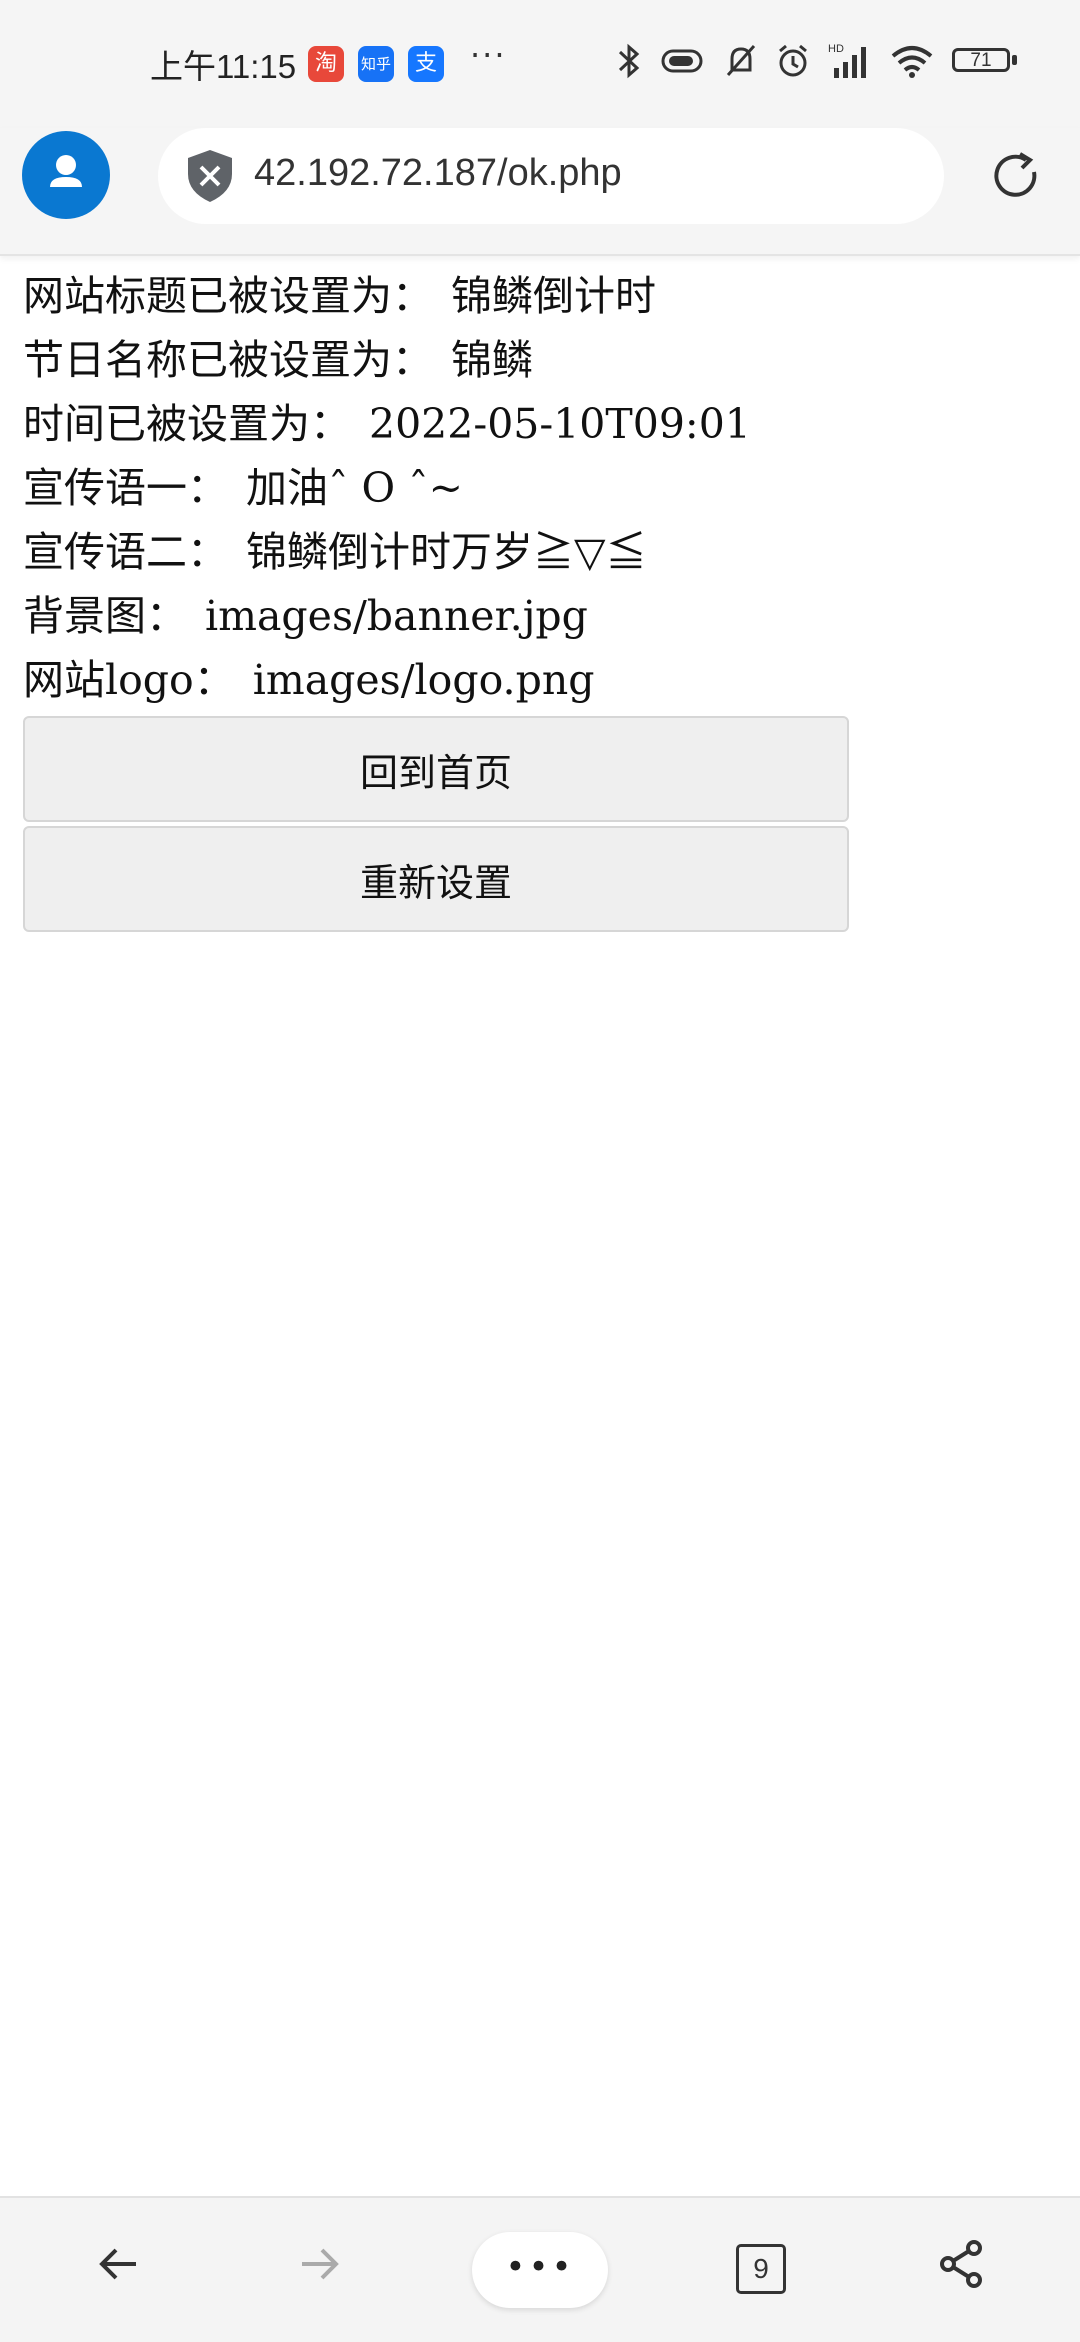 This screenshot has width=1080, height=2342. What do you see at coordinates (741, 60) in the screenshot?
I see `mute-bell-icon` at bounding box center [741, 60].